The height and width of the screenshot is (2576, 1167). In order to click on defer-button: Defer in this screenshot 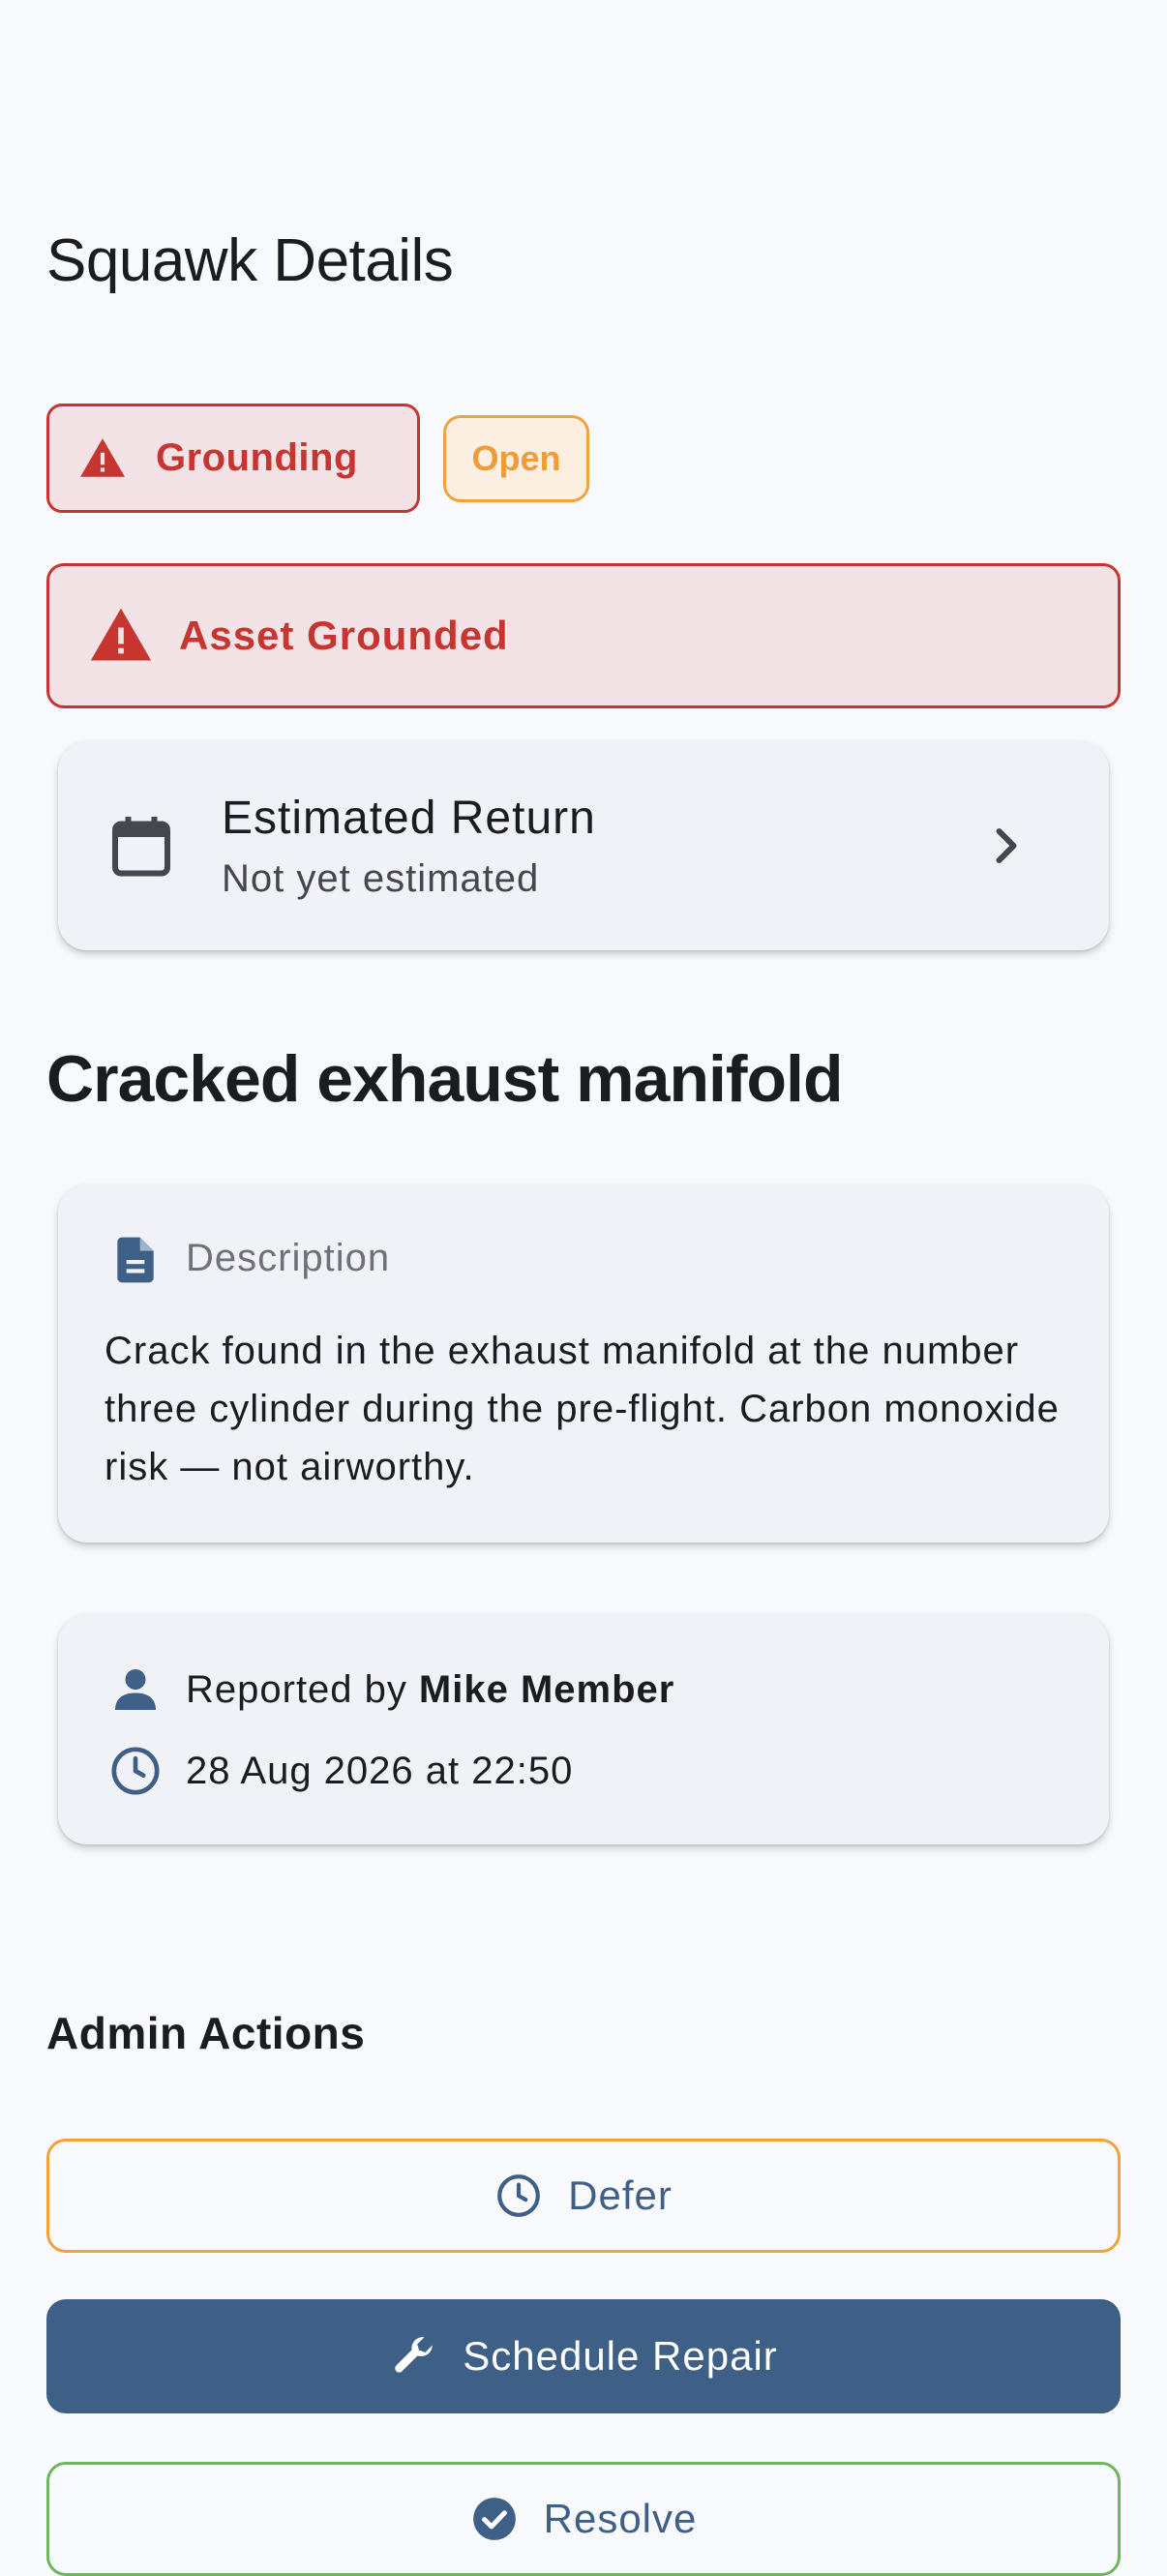, I will do `click(583, 2196)`.